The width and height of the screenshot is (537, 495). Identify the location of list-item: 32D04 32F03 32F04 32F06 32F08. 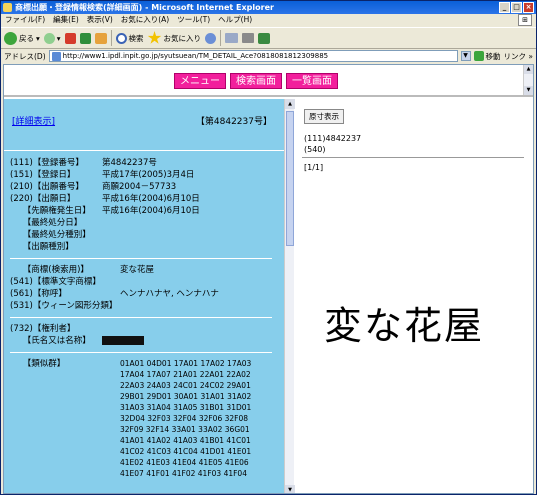
(184, 418).